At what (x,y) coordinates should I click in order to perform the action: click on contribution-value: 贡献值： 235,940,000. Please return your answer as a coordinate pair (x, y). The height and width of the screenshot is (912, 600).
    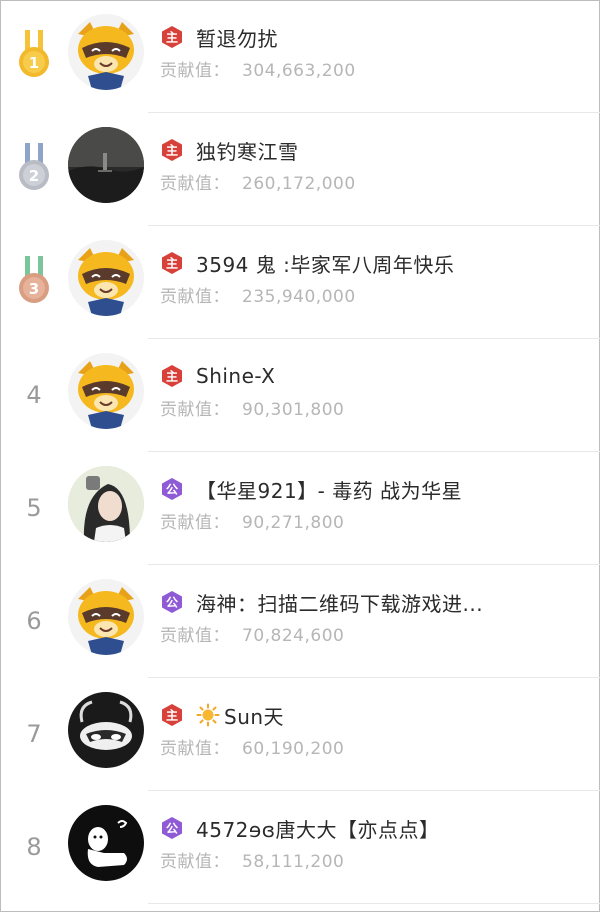
    Looking at the image, I should click on (258, 297).